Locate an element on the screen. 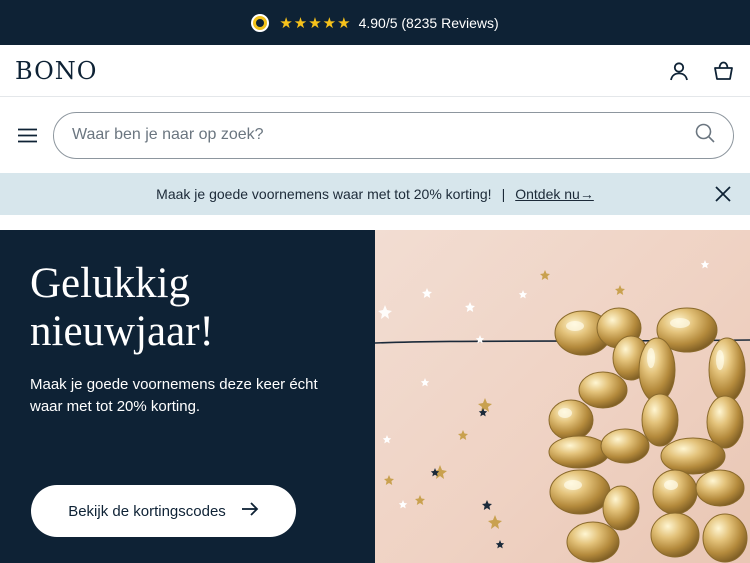 The height and width of the screenshot is (563, 750). account-icon is located at coordinates (679, 71).